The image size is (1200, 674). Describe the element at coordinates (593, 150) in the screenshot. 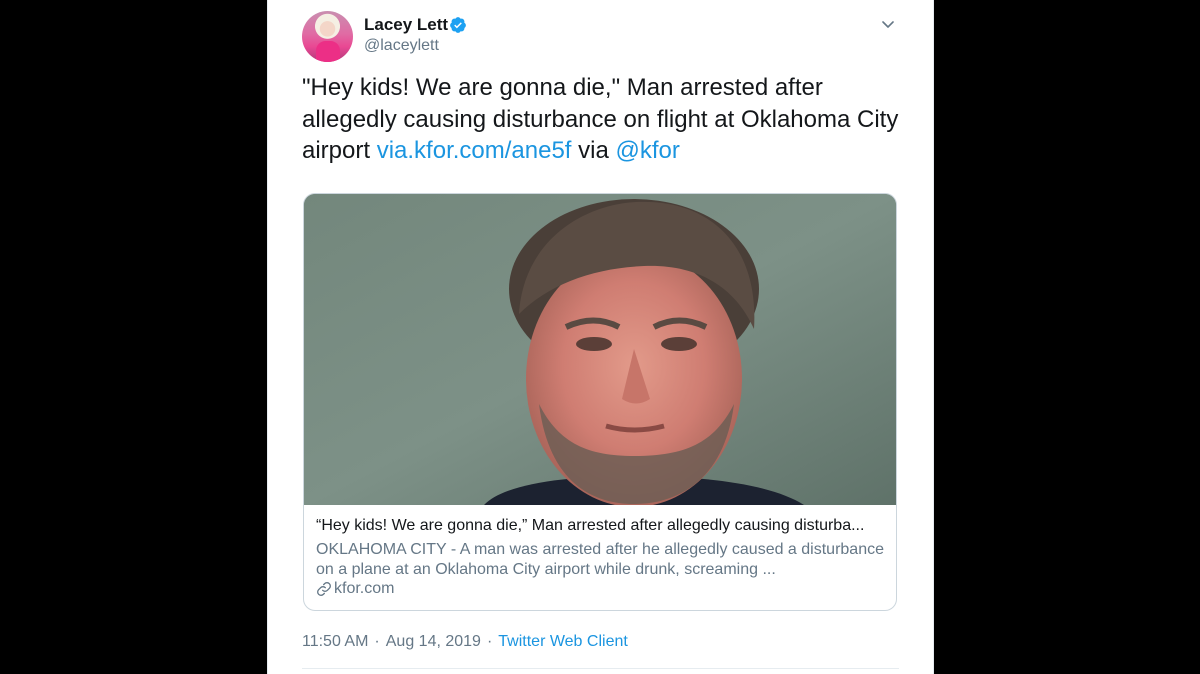

I see `tweet-text-via: via` at that location.